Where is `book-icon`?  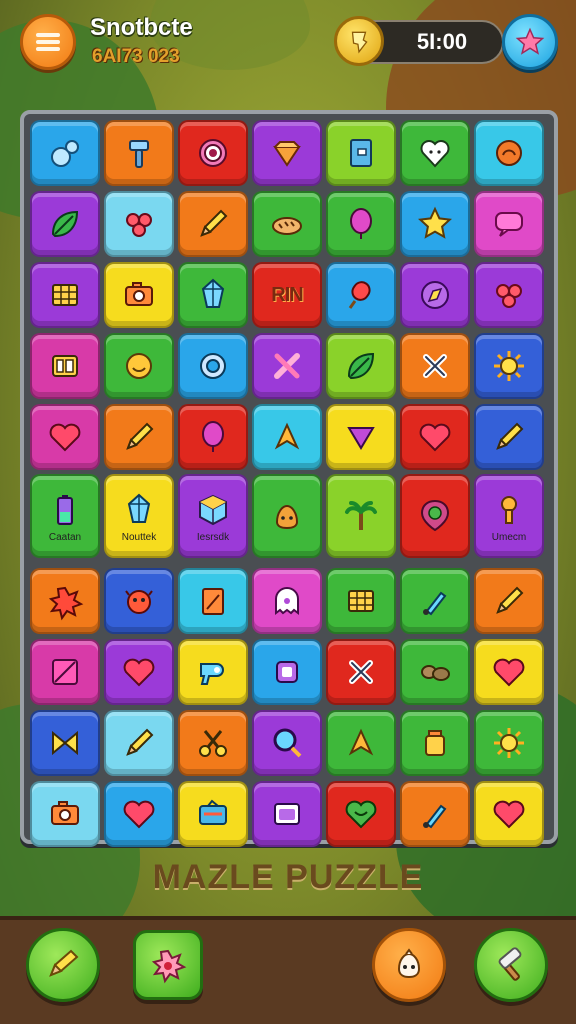
book-icon is located at coordinates (361, 153).